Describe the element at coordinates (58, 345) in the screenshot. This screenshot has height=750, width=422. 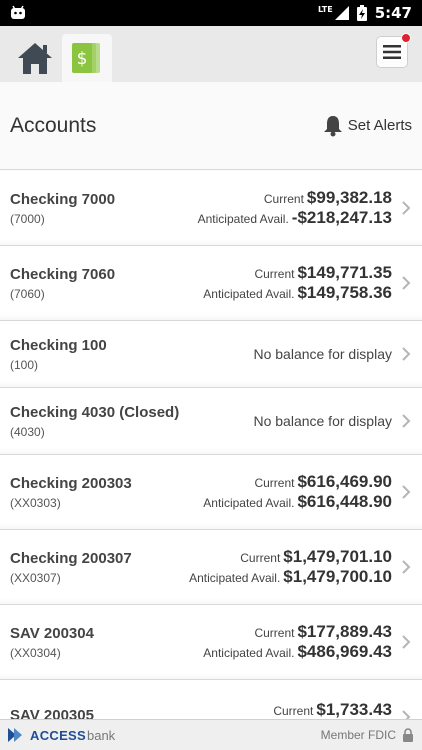
I see `account-name: Checking 100` at that location.